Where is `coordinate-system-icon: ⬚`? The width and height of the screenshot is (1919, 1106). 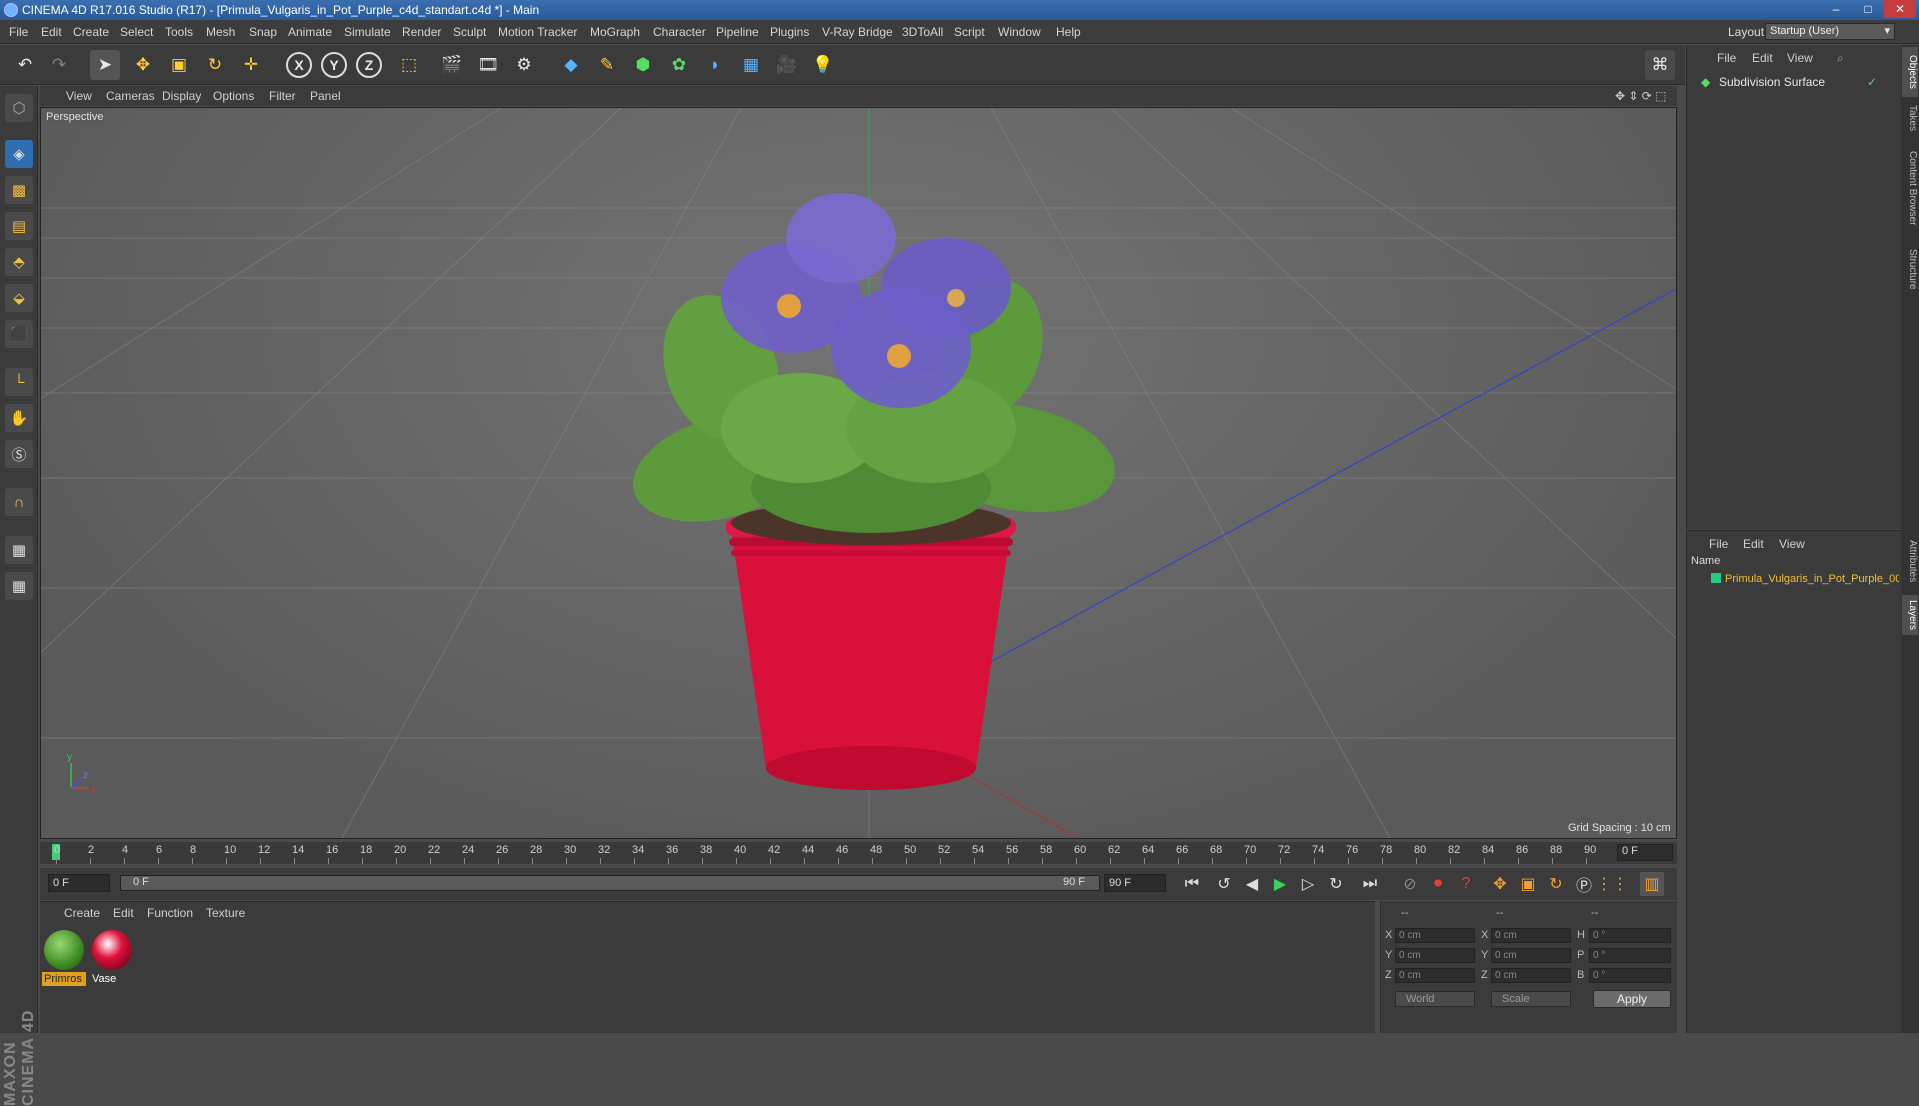 coordinate-system-icon: ⬚ is located at coordinates (409, 65).